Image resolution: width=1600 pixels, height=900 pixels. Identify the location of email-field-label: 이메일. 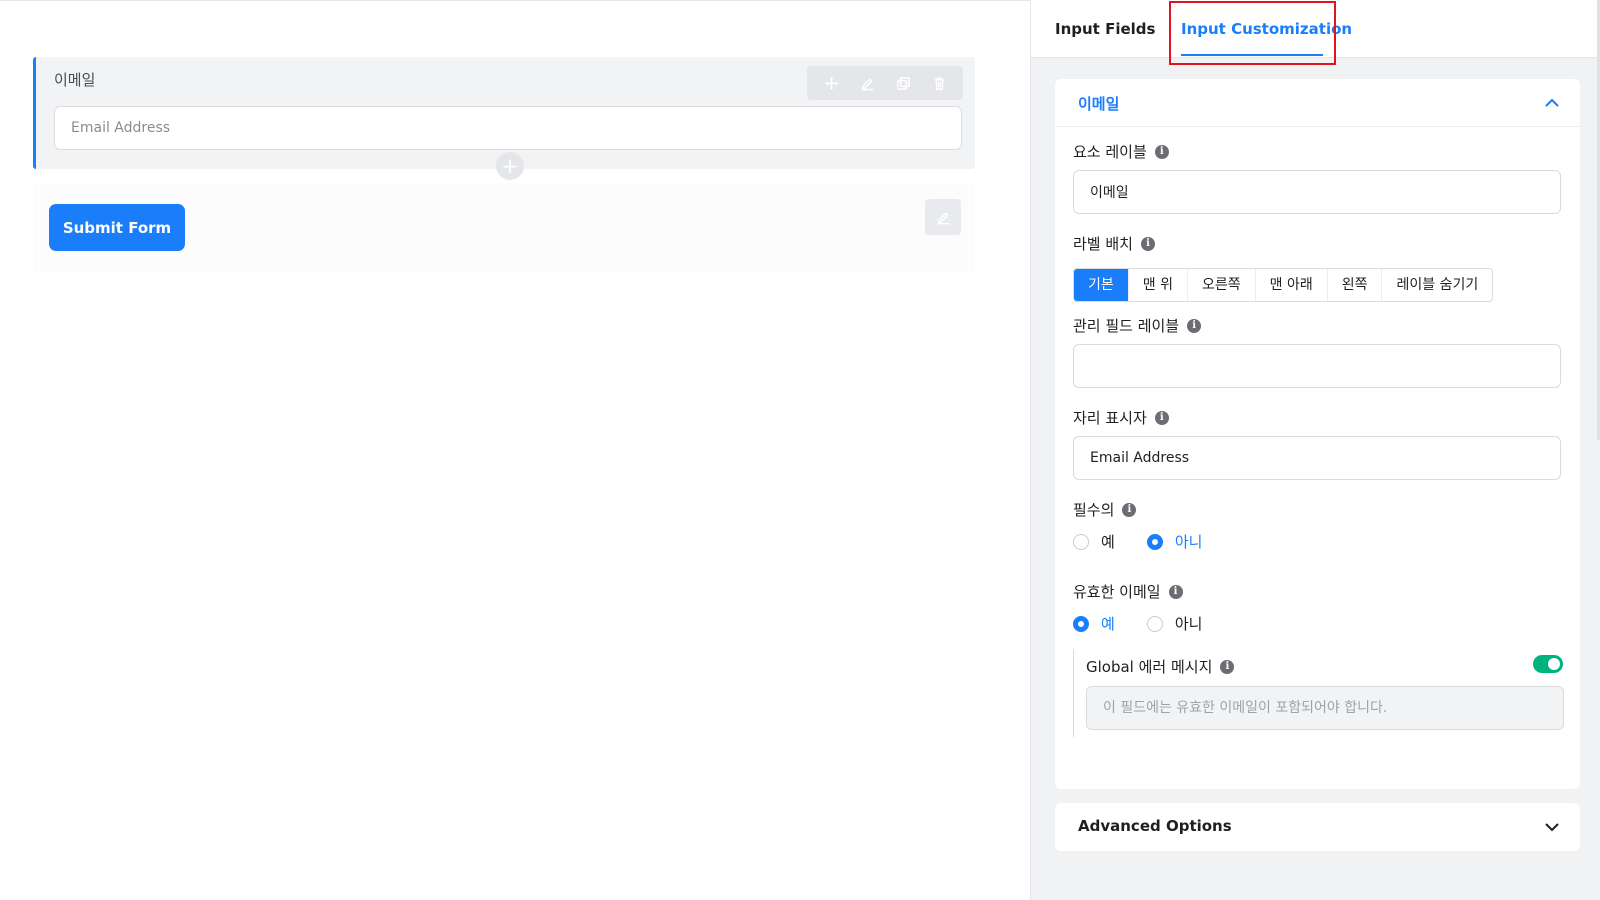
(75, 80).